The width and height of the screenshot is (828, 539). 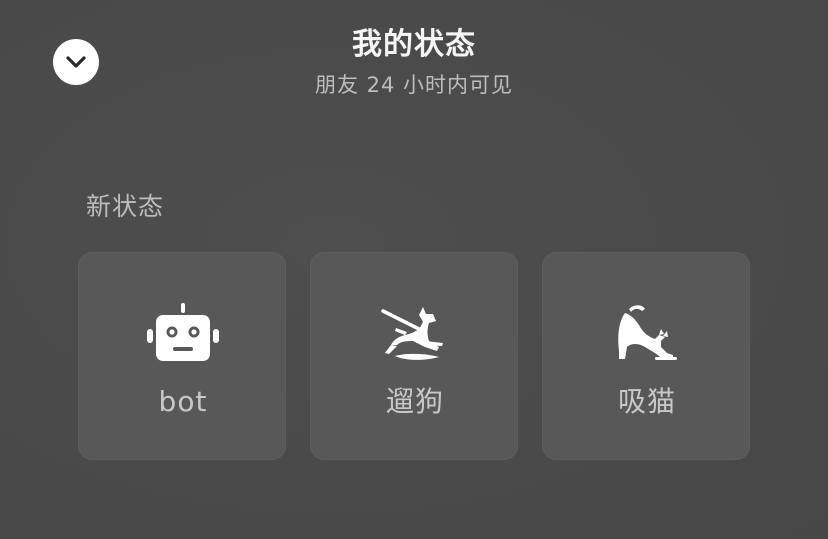 What do you see at coordinates (414, 85) in the screenshot?
I see `visibility-subtitle: 朋友 24 小时内可见` at bounding box center [414, 85].